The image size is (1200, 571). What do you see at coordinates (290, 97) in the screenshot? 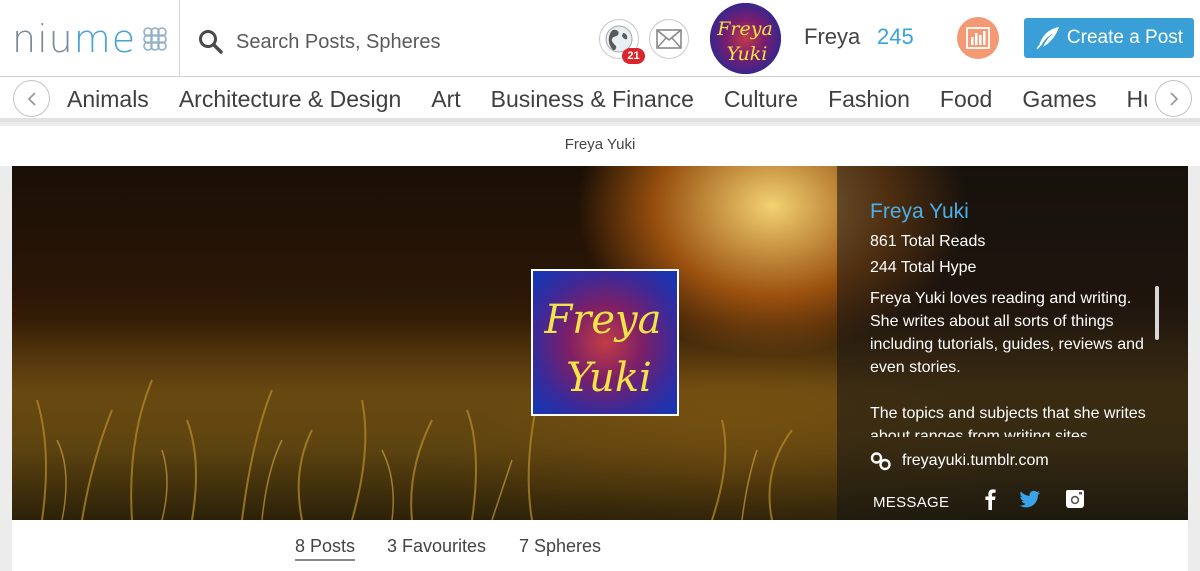
I see `category-item-architecture-design: Architecture & Design` at bounding box center [290, 97].